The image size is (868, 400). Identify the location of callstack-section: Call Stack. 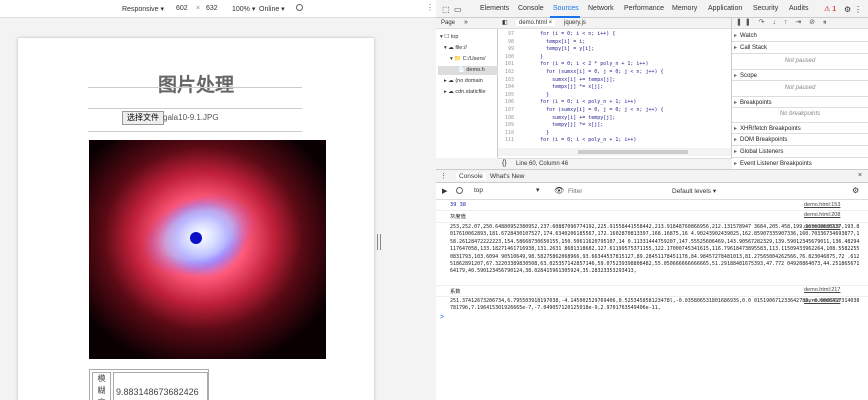
(800, 48).